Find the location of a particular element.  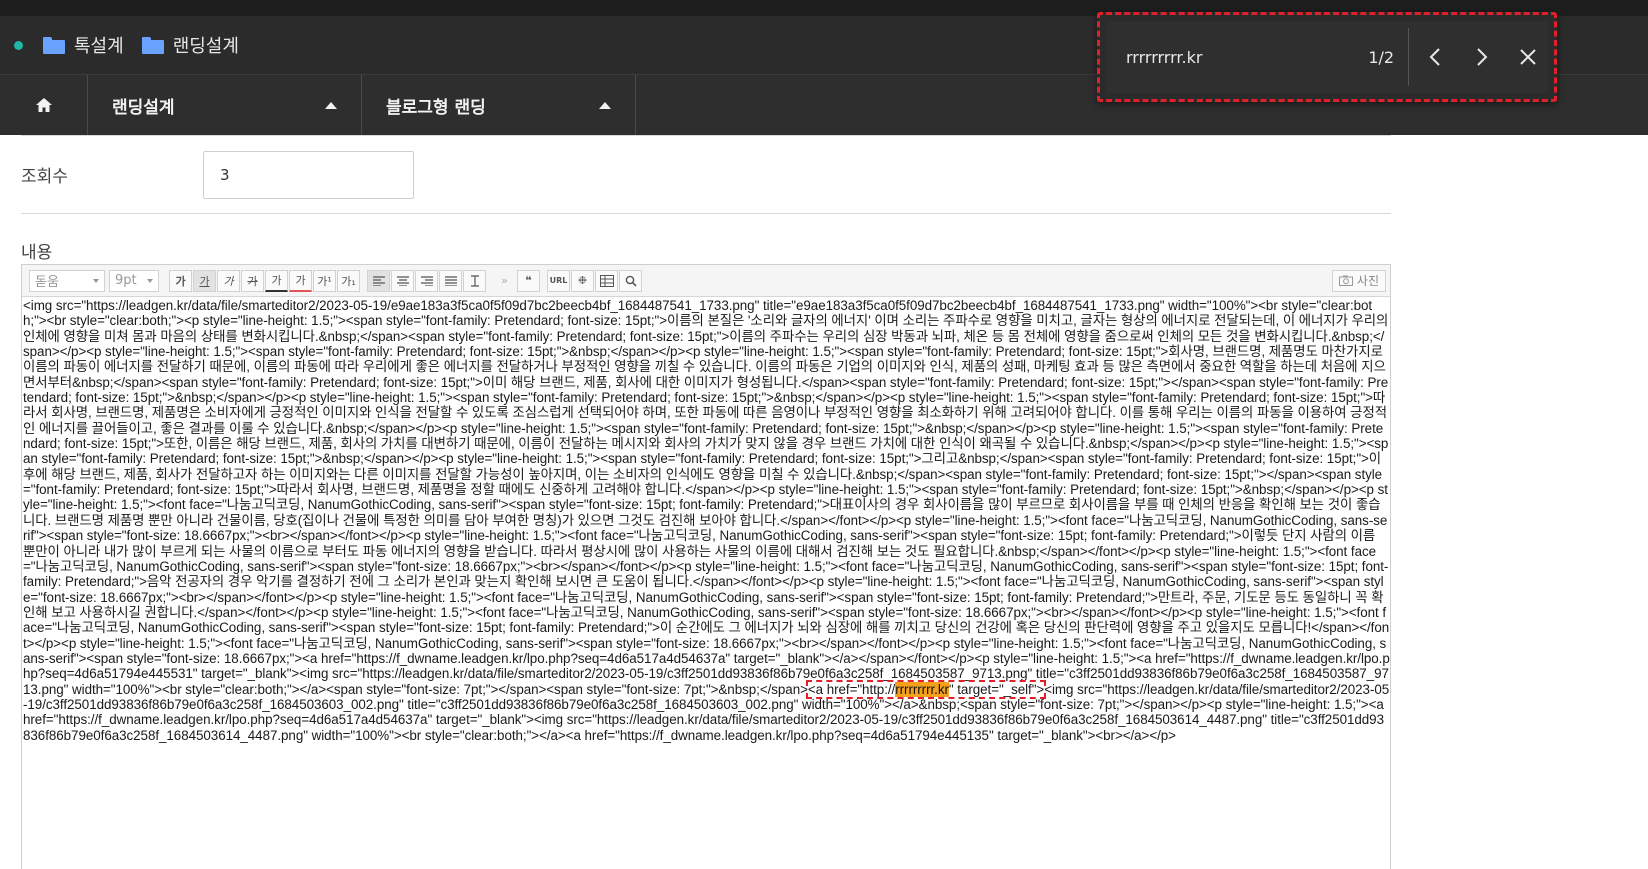

breadcrumb-item-landing-design: 랜딩설계 is located at coordinates (190, 45).